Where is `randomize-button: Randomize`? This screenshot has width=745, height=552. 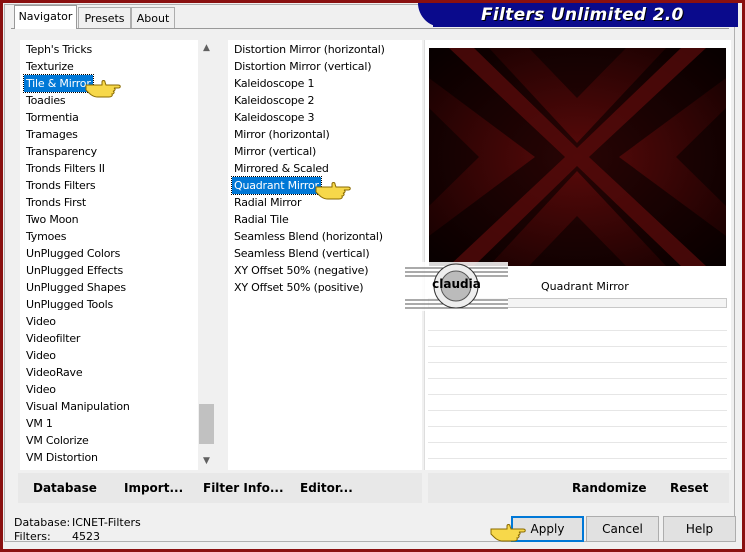
randomize-button: Randomize is located at coordinates (609, 488).